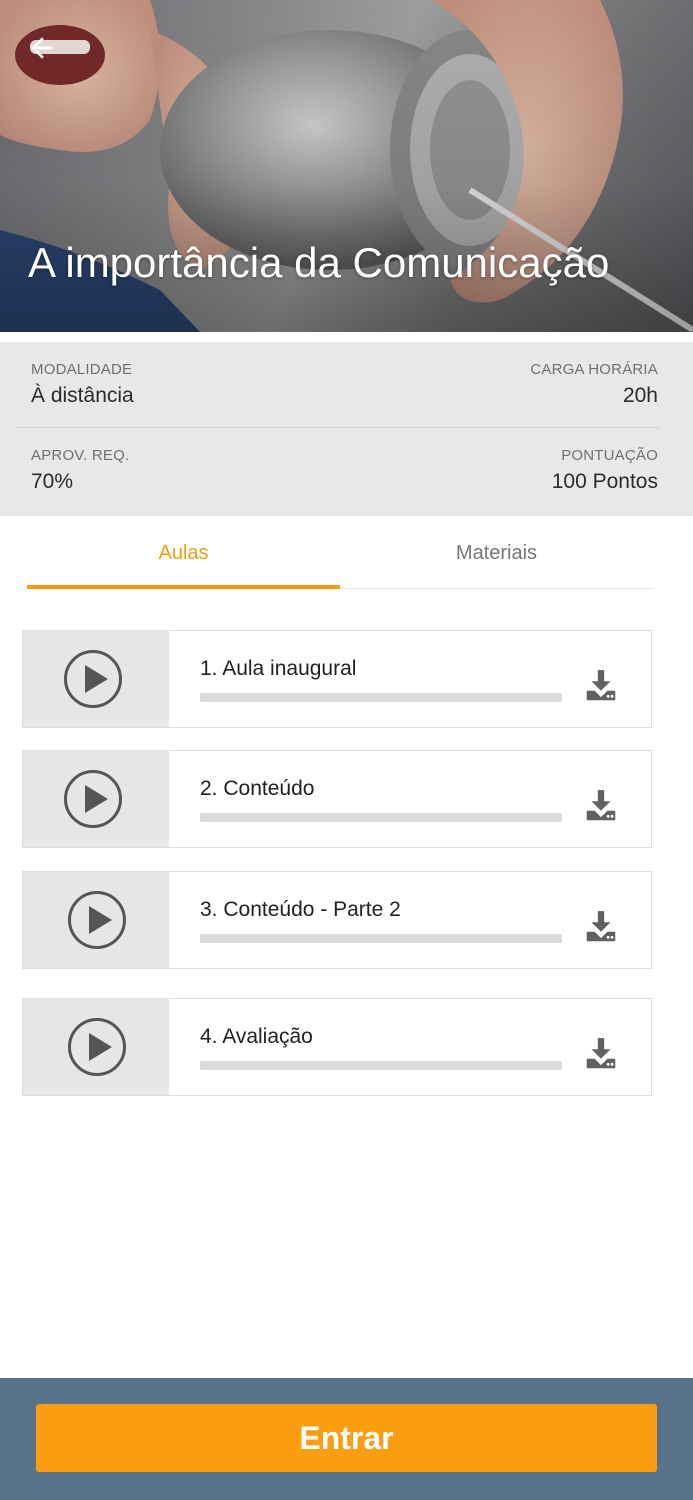  What do you see at coordinates (80, 471) in the screenshot?
I see `info-approval-required: APROV. REQ. 70%` at bounding box center [80, 471].